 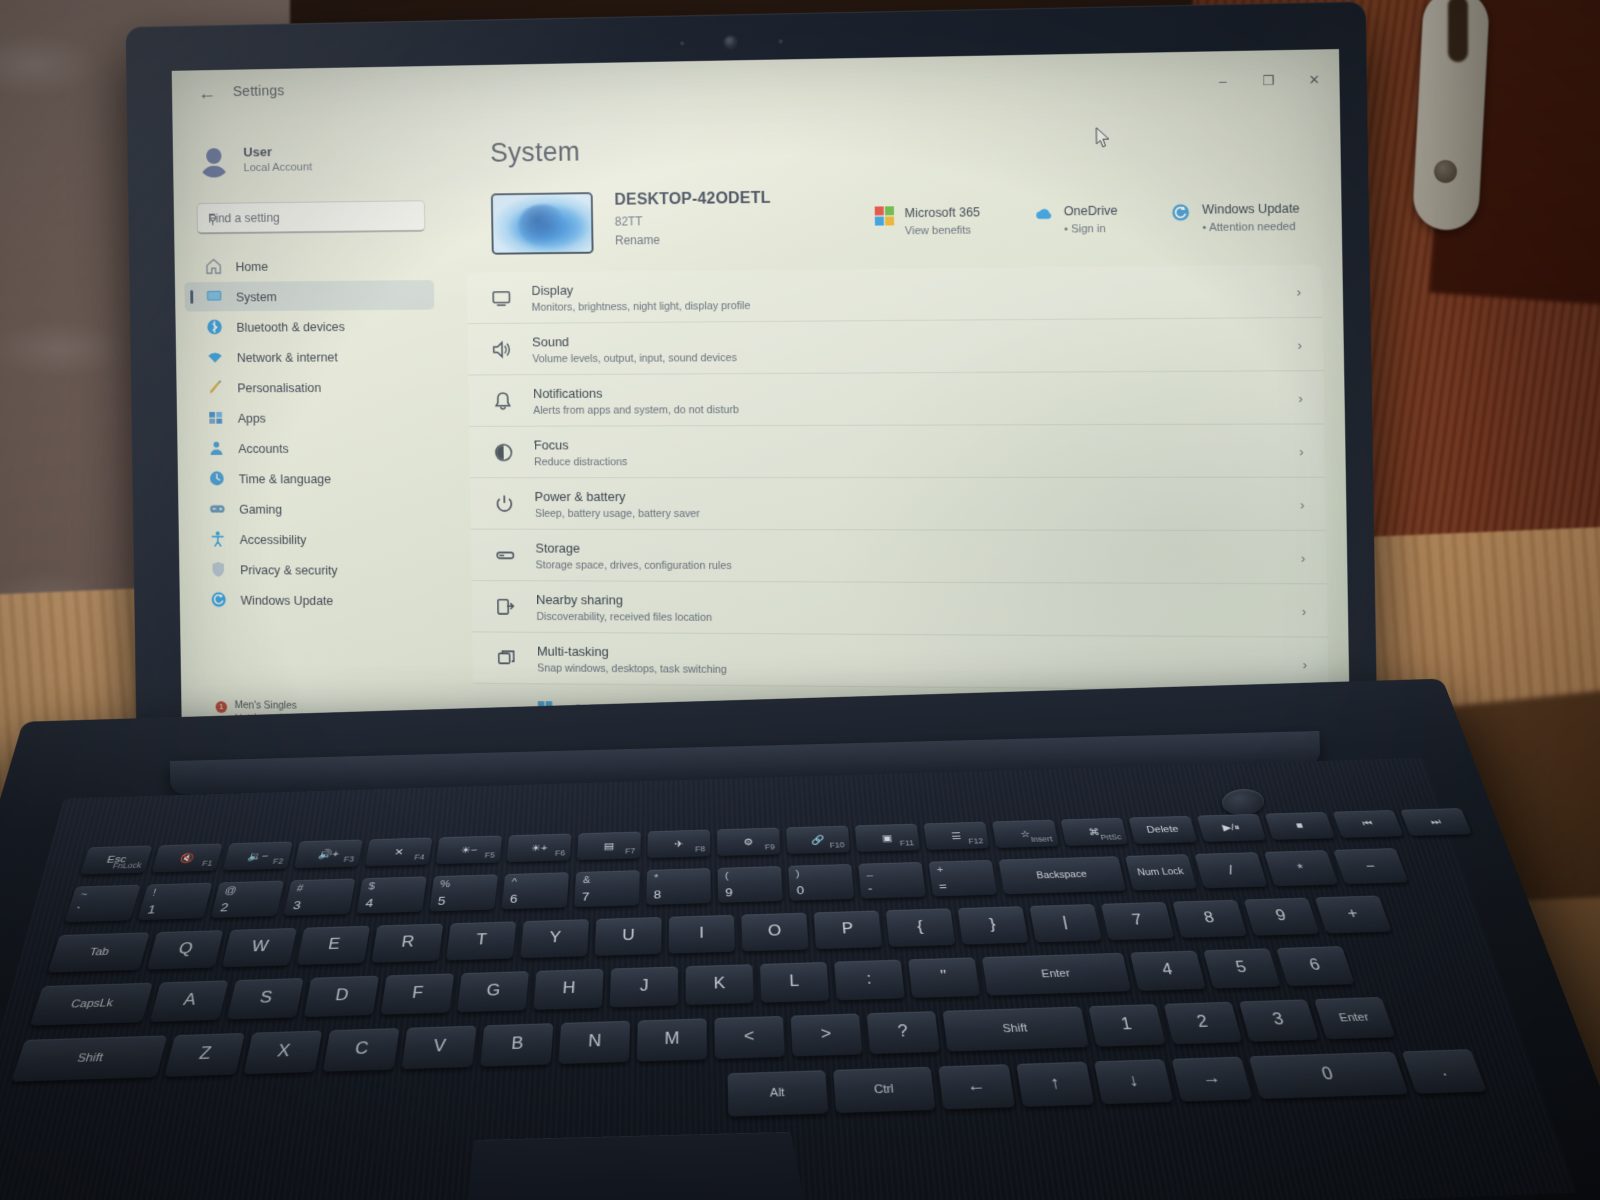 I want to click on keyboard-key: A, so click(x=189, y=1001).